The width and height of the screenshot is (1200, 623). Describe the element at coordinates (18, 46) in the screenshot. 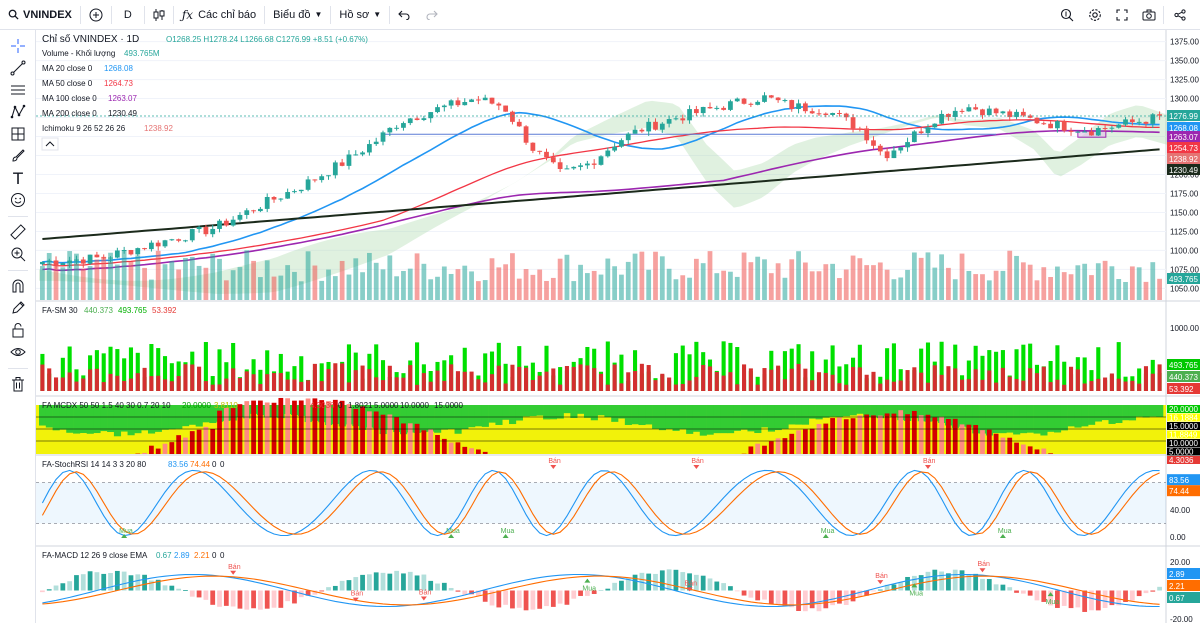

I see `crosshair-tool` at that location.